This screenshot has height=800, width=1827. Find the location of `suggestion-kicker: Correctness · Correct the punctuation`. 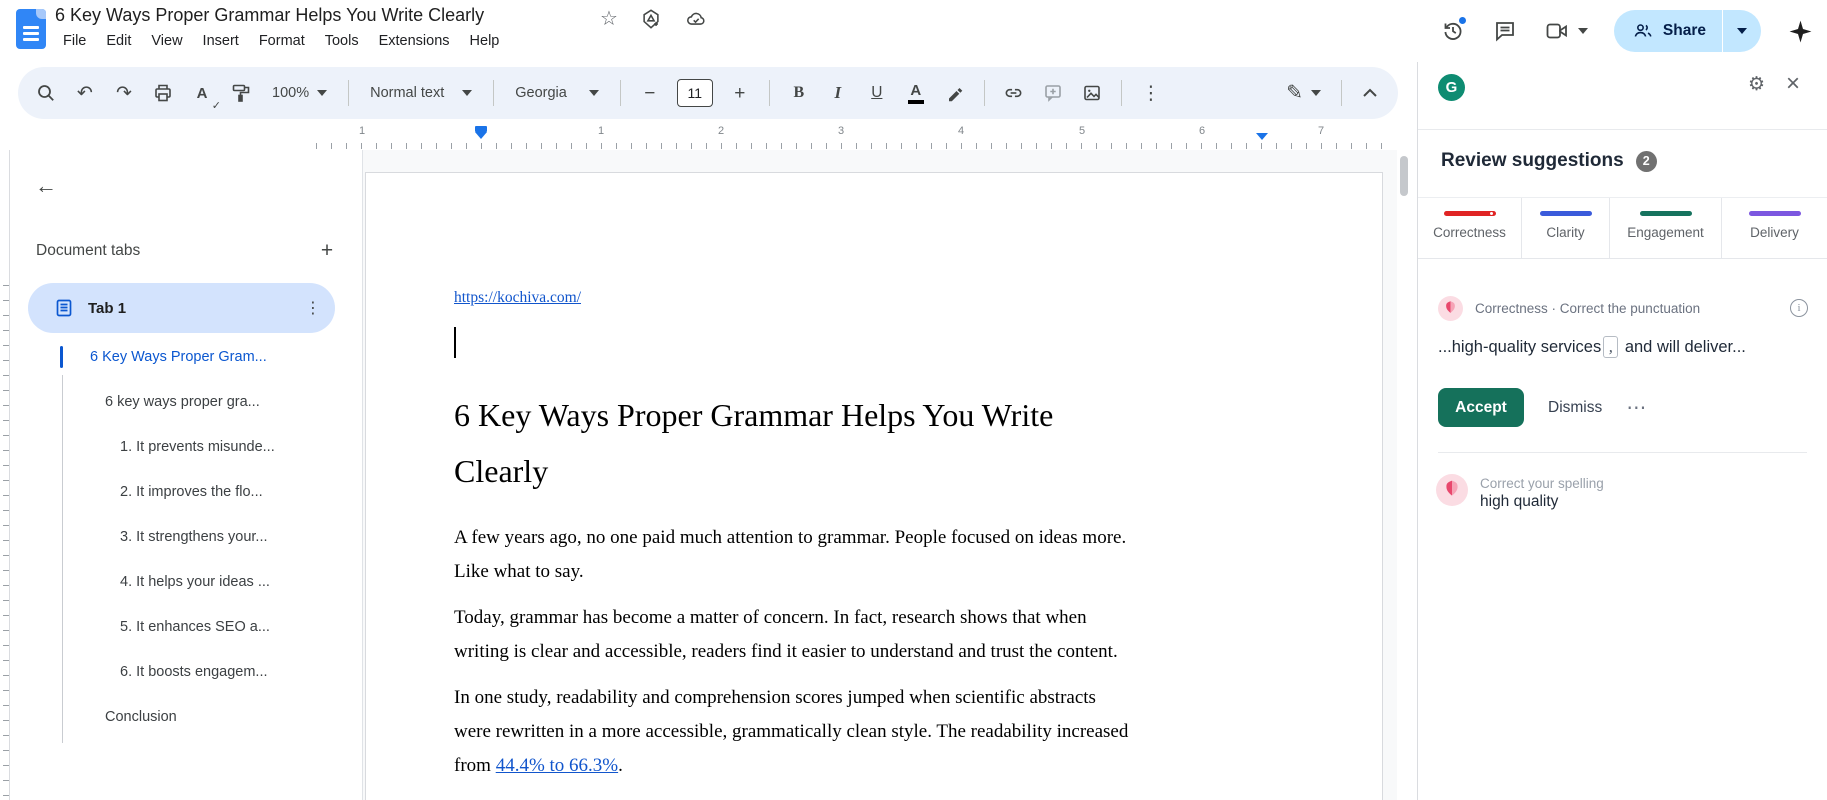

suggestion-kicker: Correctness · Correct the punctuation is located at coordinates (1588, 308).